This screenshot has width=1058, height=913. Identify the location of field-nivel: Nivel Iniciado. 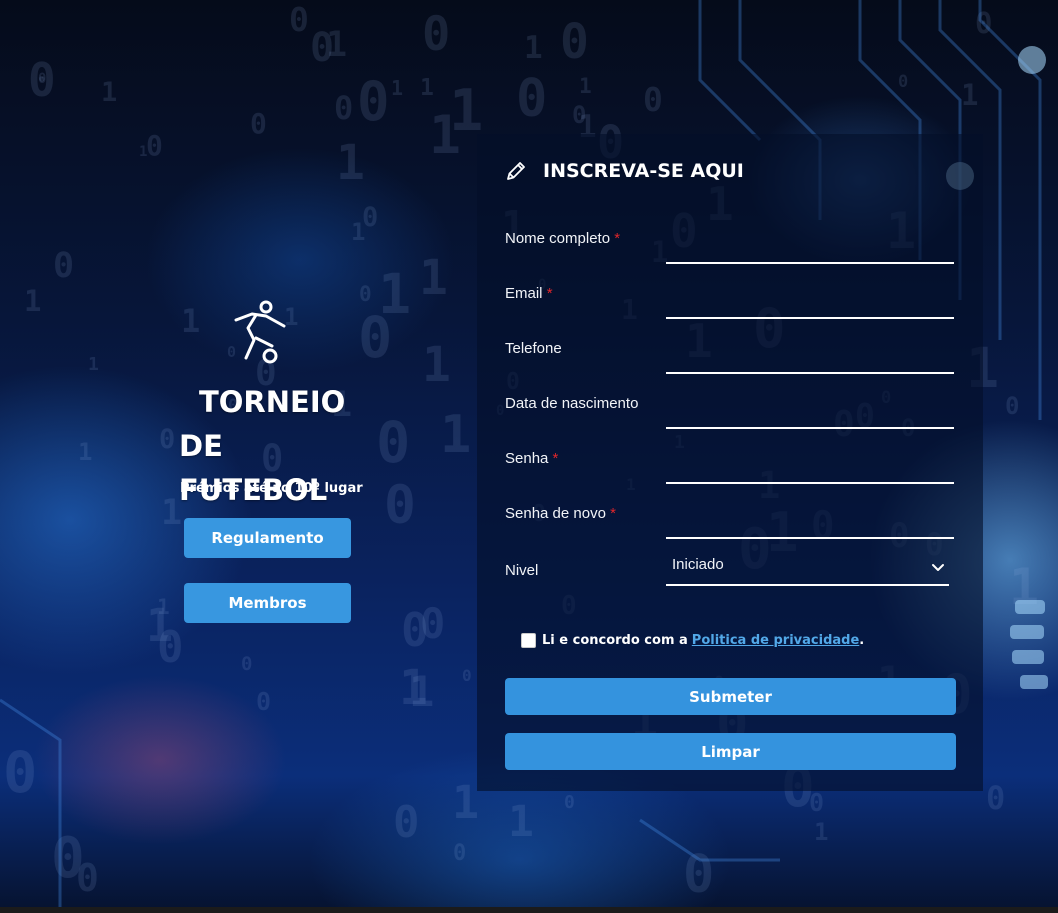
(730, 576).